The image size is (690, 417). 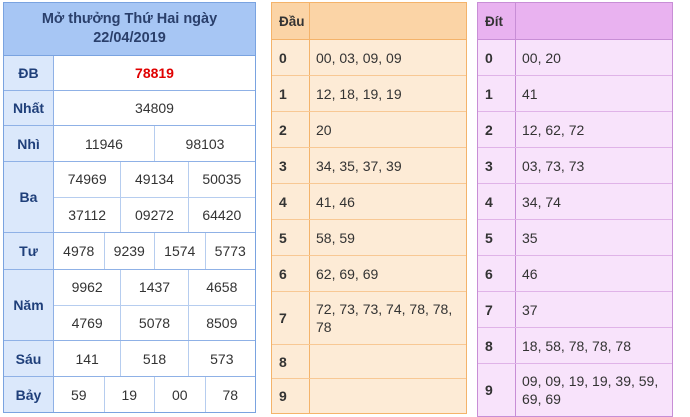 What do you see at coordinates (129, 73) in the screenshot?
I see `prize-row-special: ĐB 78819` at bounding box center [129, 73].